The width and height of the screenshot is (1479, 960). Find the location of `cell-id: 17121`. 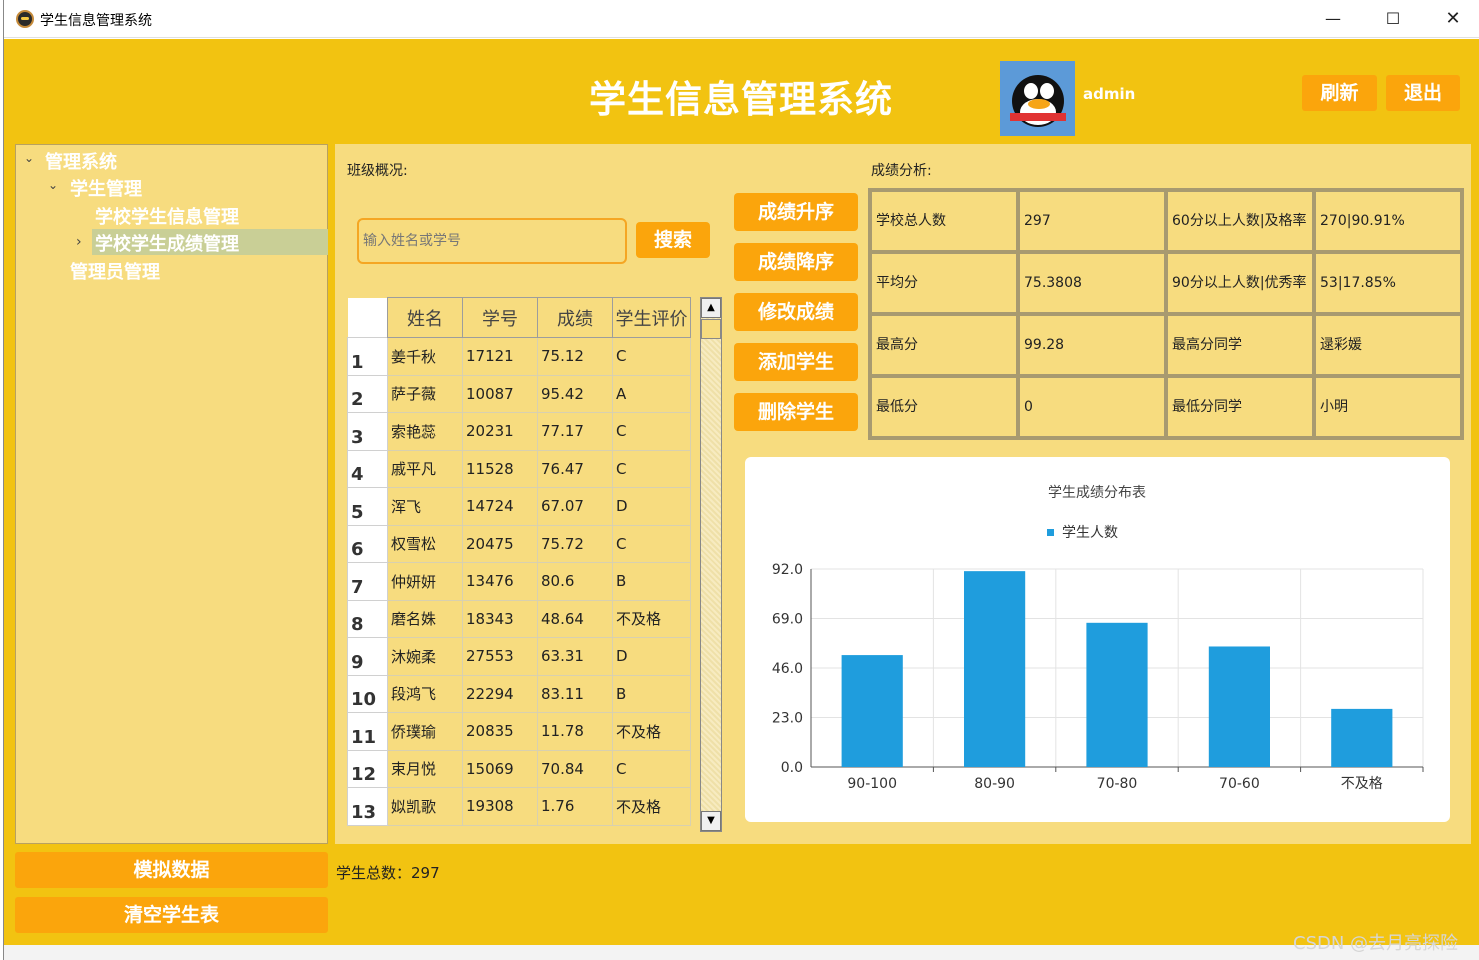

cell-id: 17121 is located at coordinates (500, 356).